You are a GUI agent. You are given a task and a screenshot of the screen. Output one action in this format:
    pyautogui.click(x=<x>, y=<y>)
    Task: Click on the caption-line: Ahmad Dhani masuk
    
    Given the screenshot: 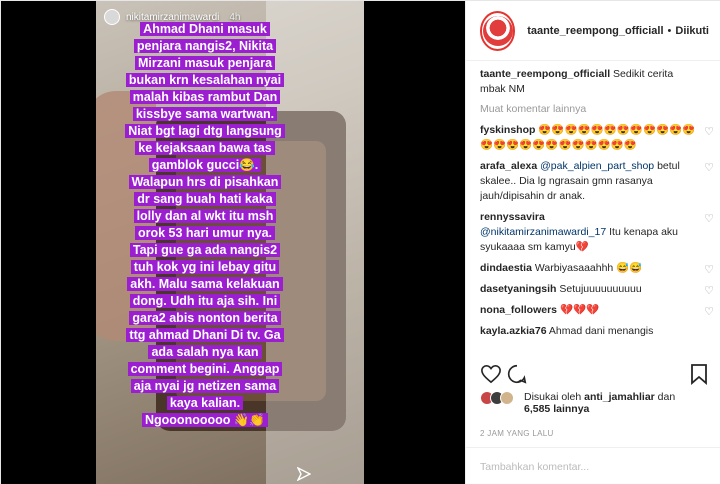 What is the action you would take?
    pyautogui.click(x=205, y=29)
    